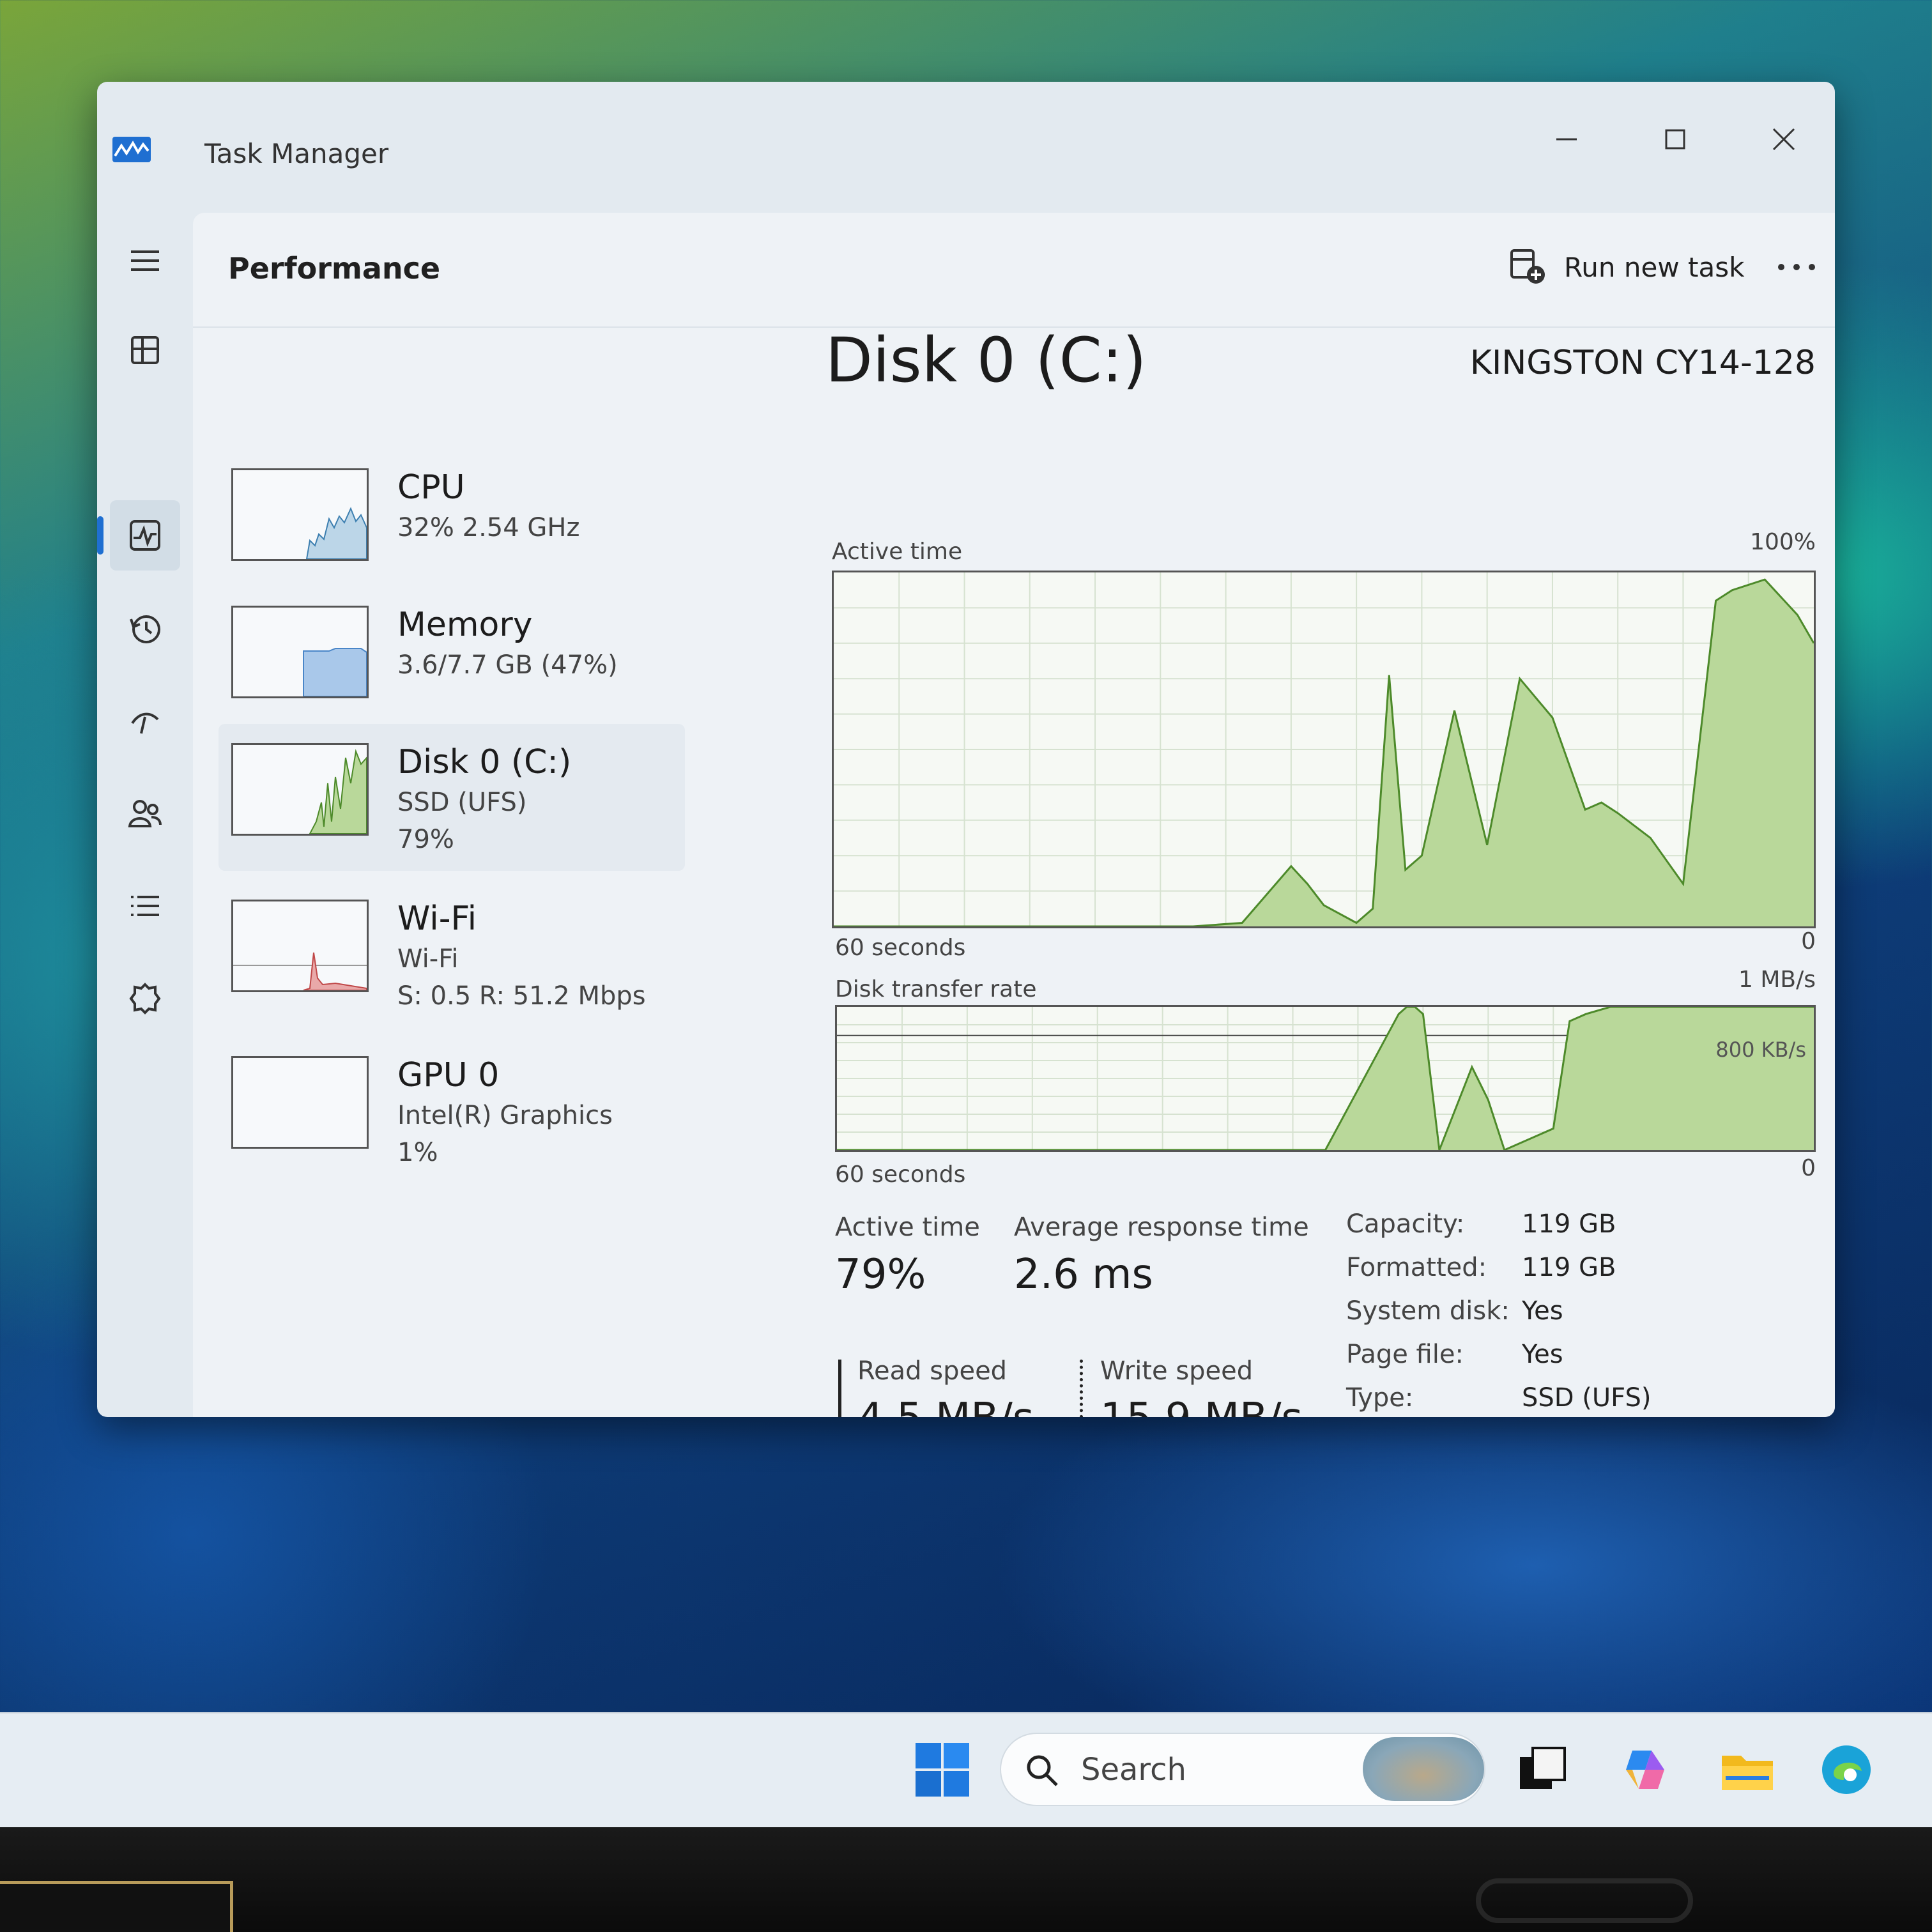 Image resolution: width=1932 pixels, height=1932 pixels. I want to click on device-name: CPU, so click(431, 487).